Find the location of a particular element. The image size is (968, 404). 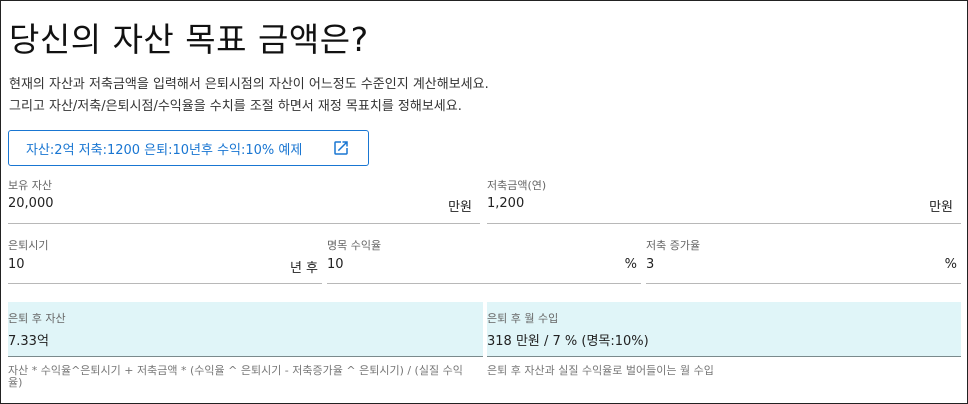

savings-underline is located at coordinates (724, 223).